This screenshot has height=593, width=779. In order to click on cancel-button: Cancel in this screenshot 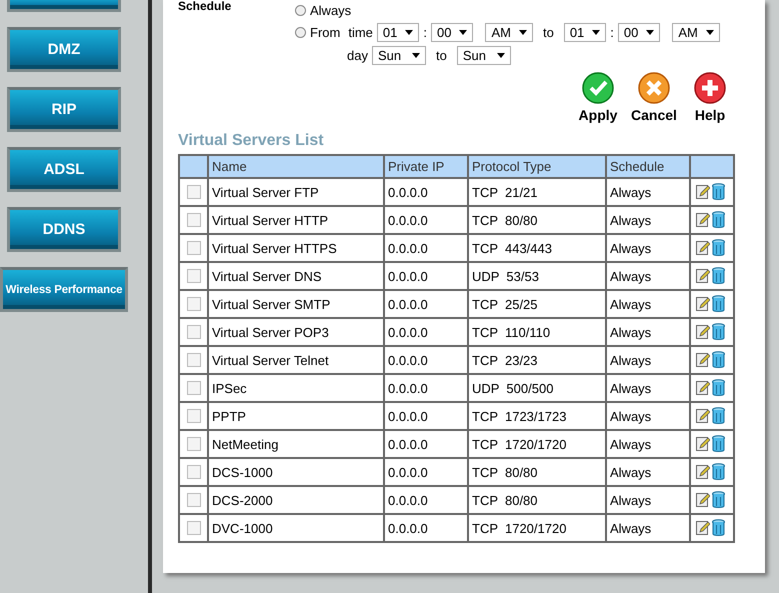, I will do `click(654, 97)`.